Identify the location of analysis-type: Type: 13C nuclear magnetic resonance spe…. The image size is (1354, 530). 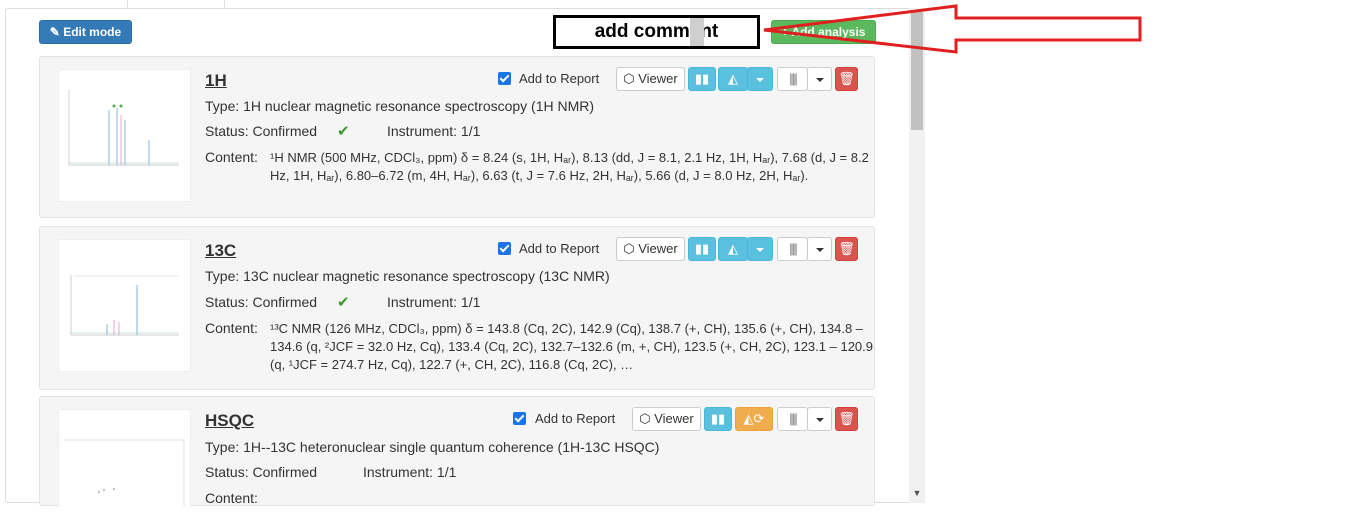
(407, 276).